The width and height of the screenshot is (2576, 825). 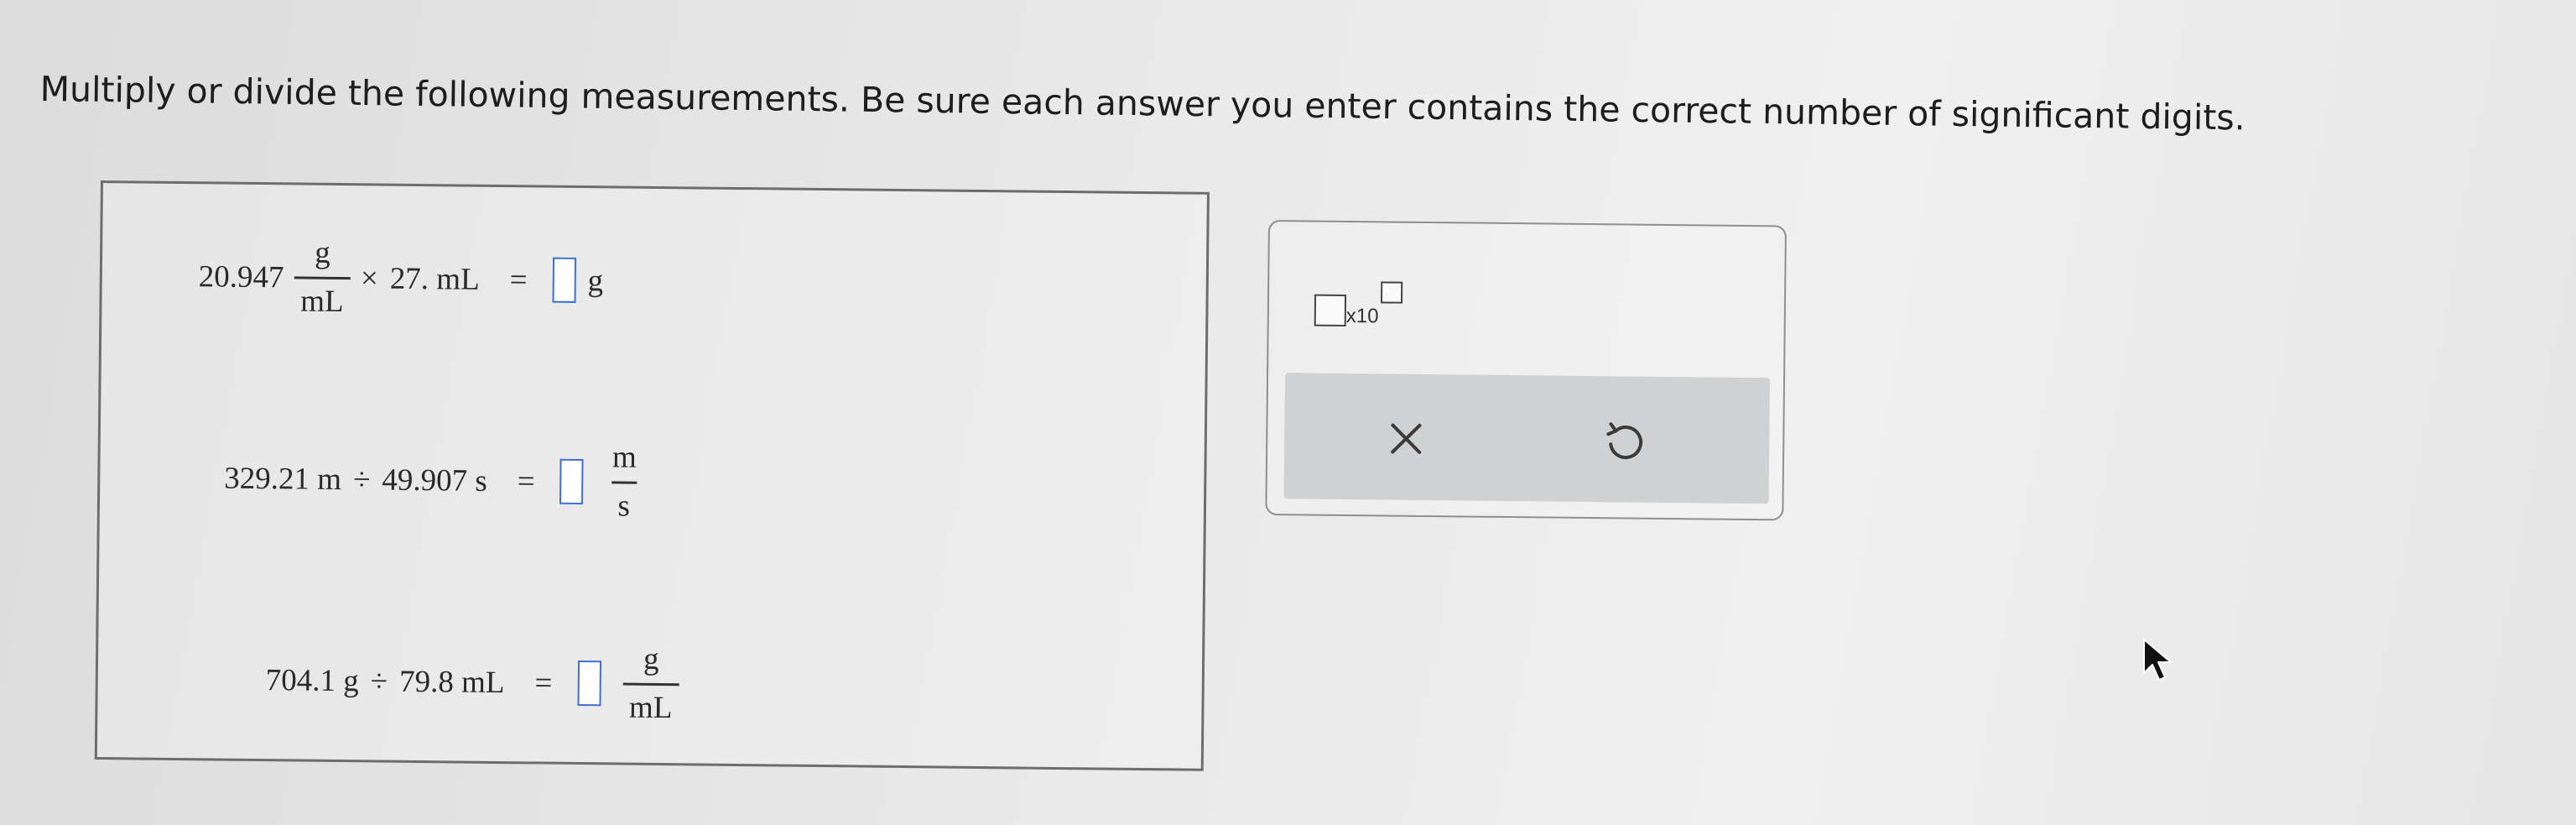 I want to click on problem-row-1: 20.947 g mL × 27. mL = g, so click(x=400, y=278).